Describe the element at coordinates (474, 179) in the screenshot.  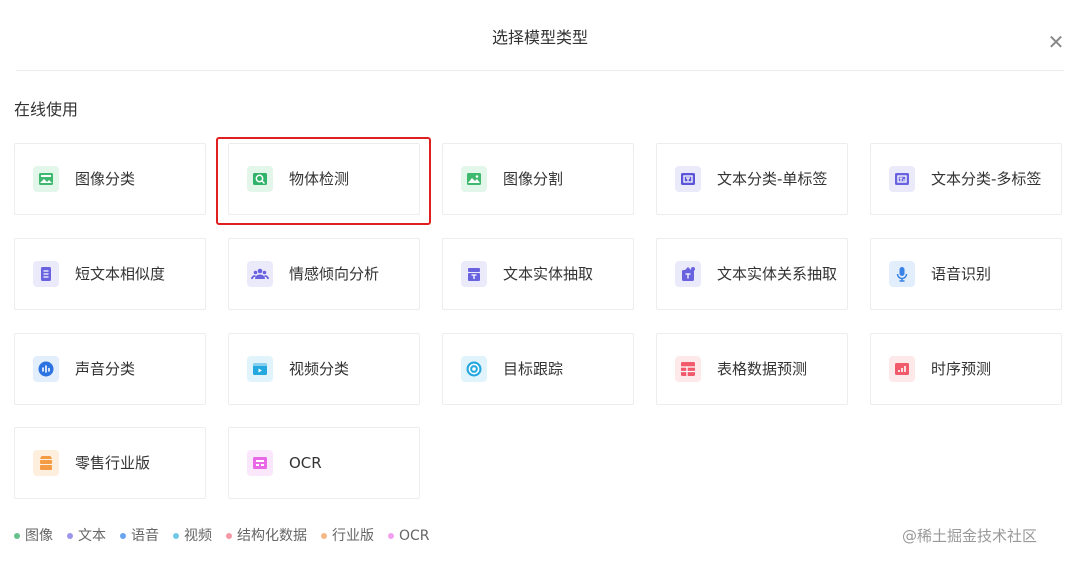
I see `image-segment-icon` at that location.